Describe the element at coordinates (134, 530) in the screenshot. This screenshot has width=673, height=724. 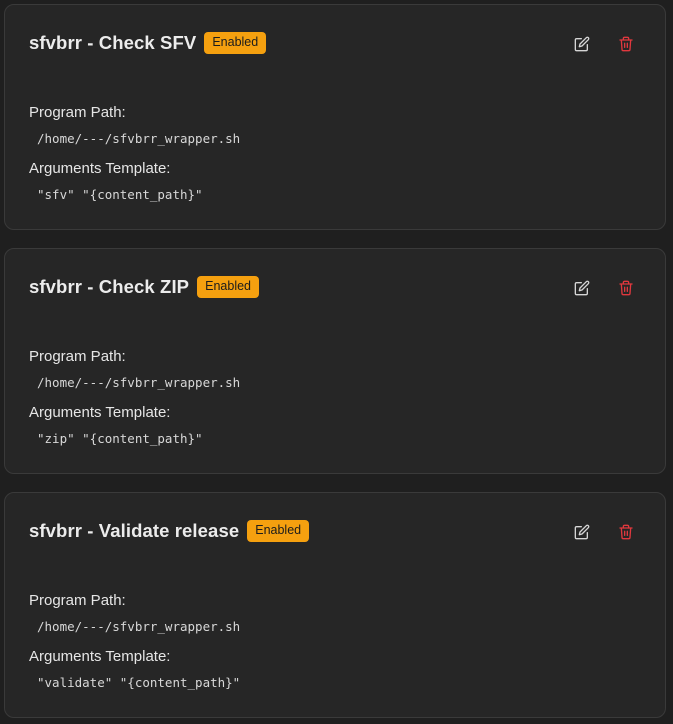
I see `program-title: sfvbrr - Validate release` at that location.